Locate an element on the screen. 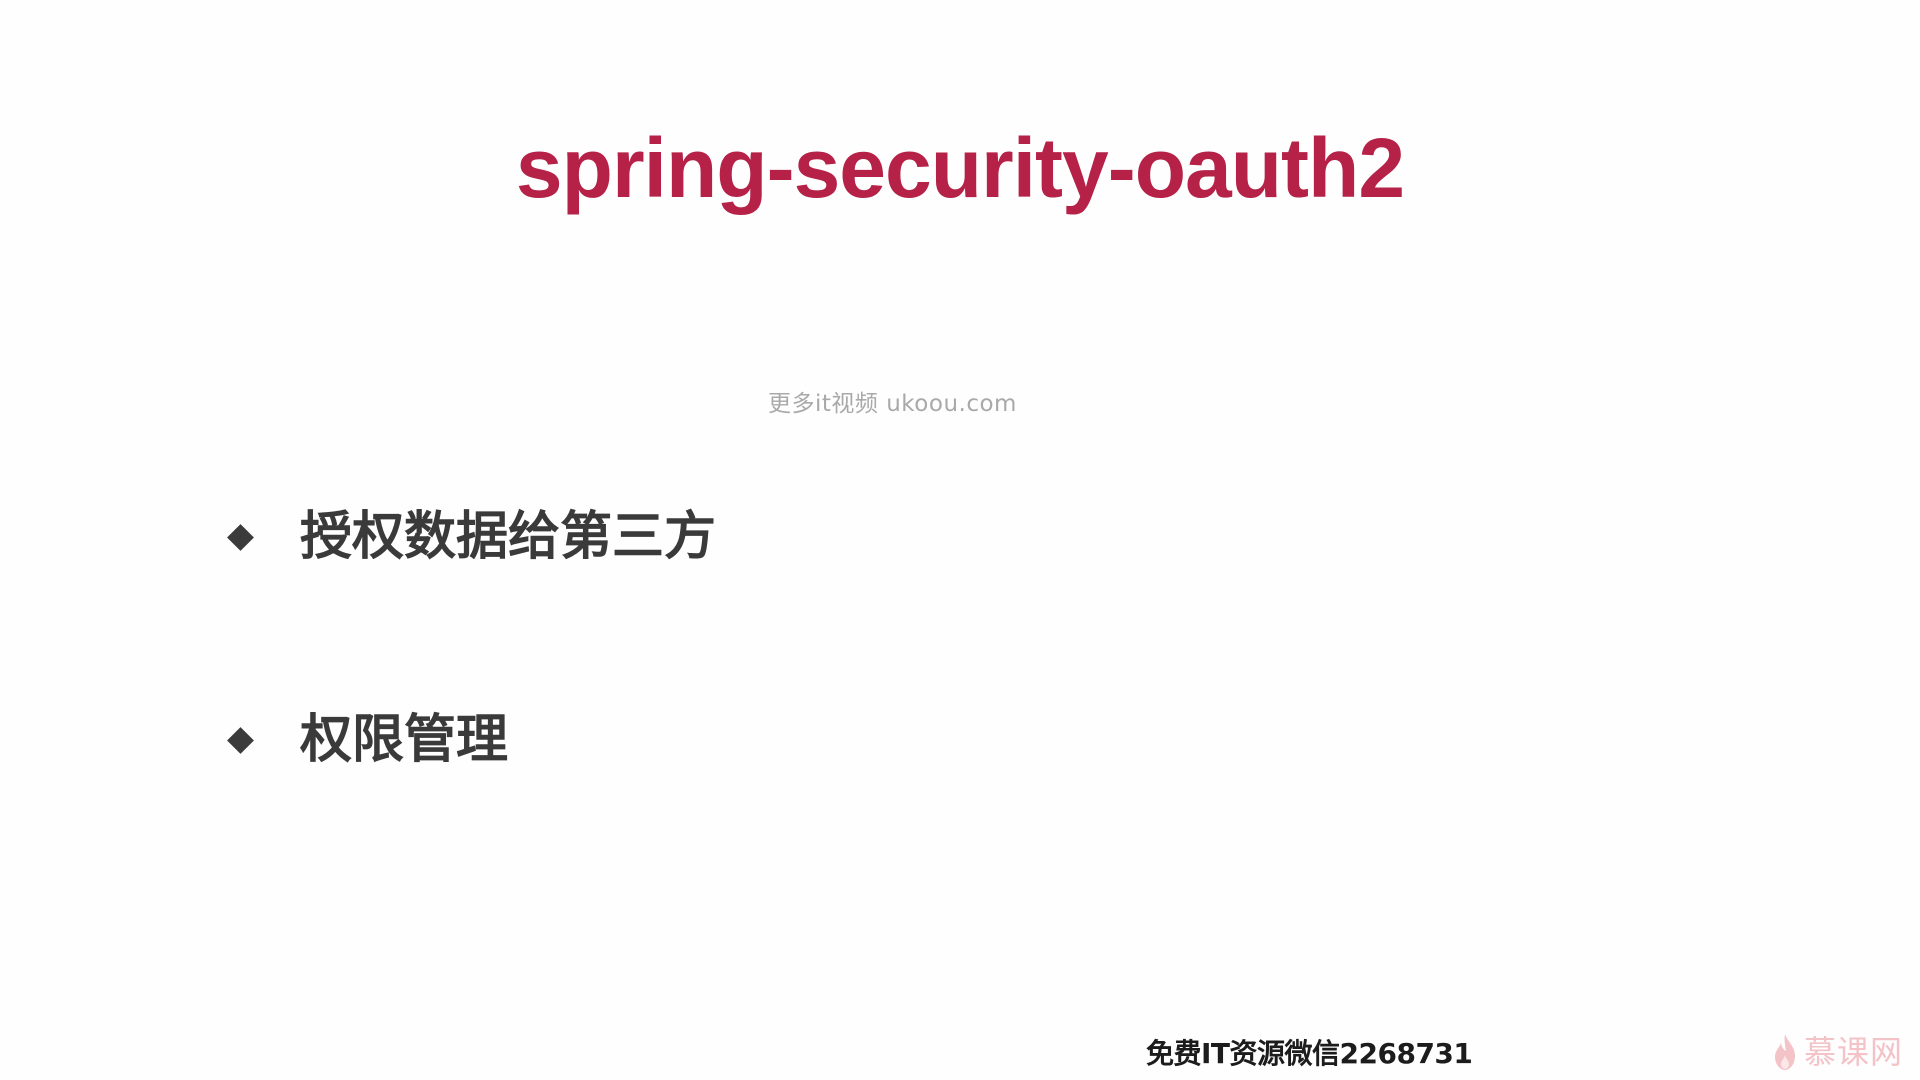  bullet-item: 授权数据给第三方 is located at coordinates (469, 537).